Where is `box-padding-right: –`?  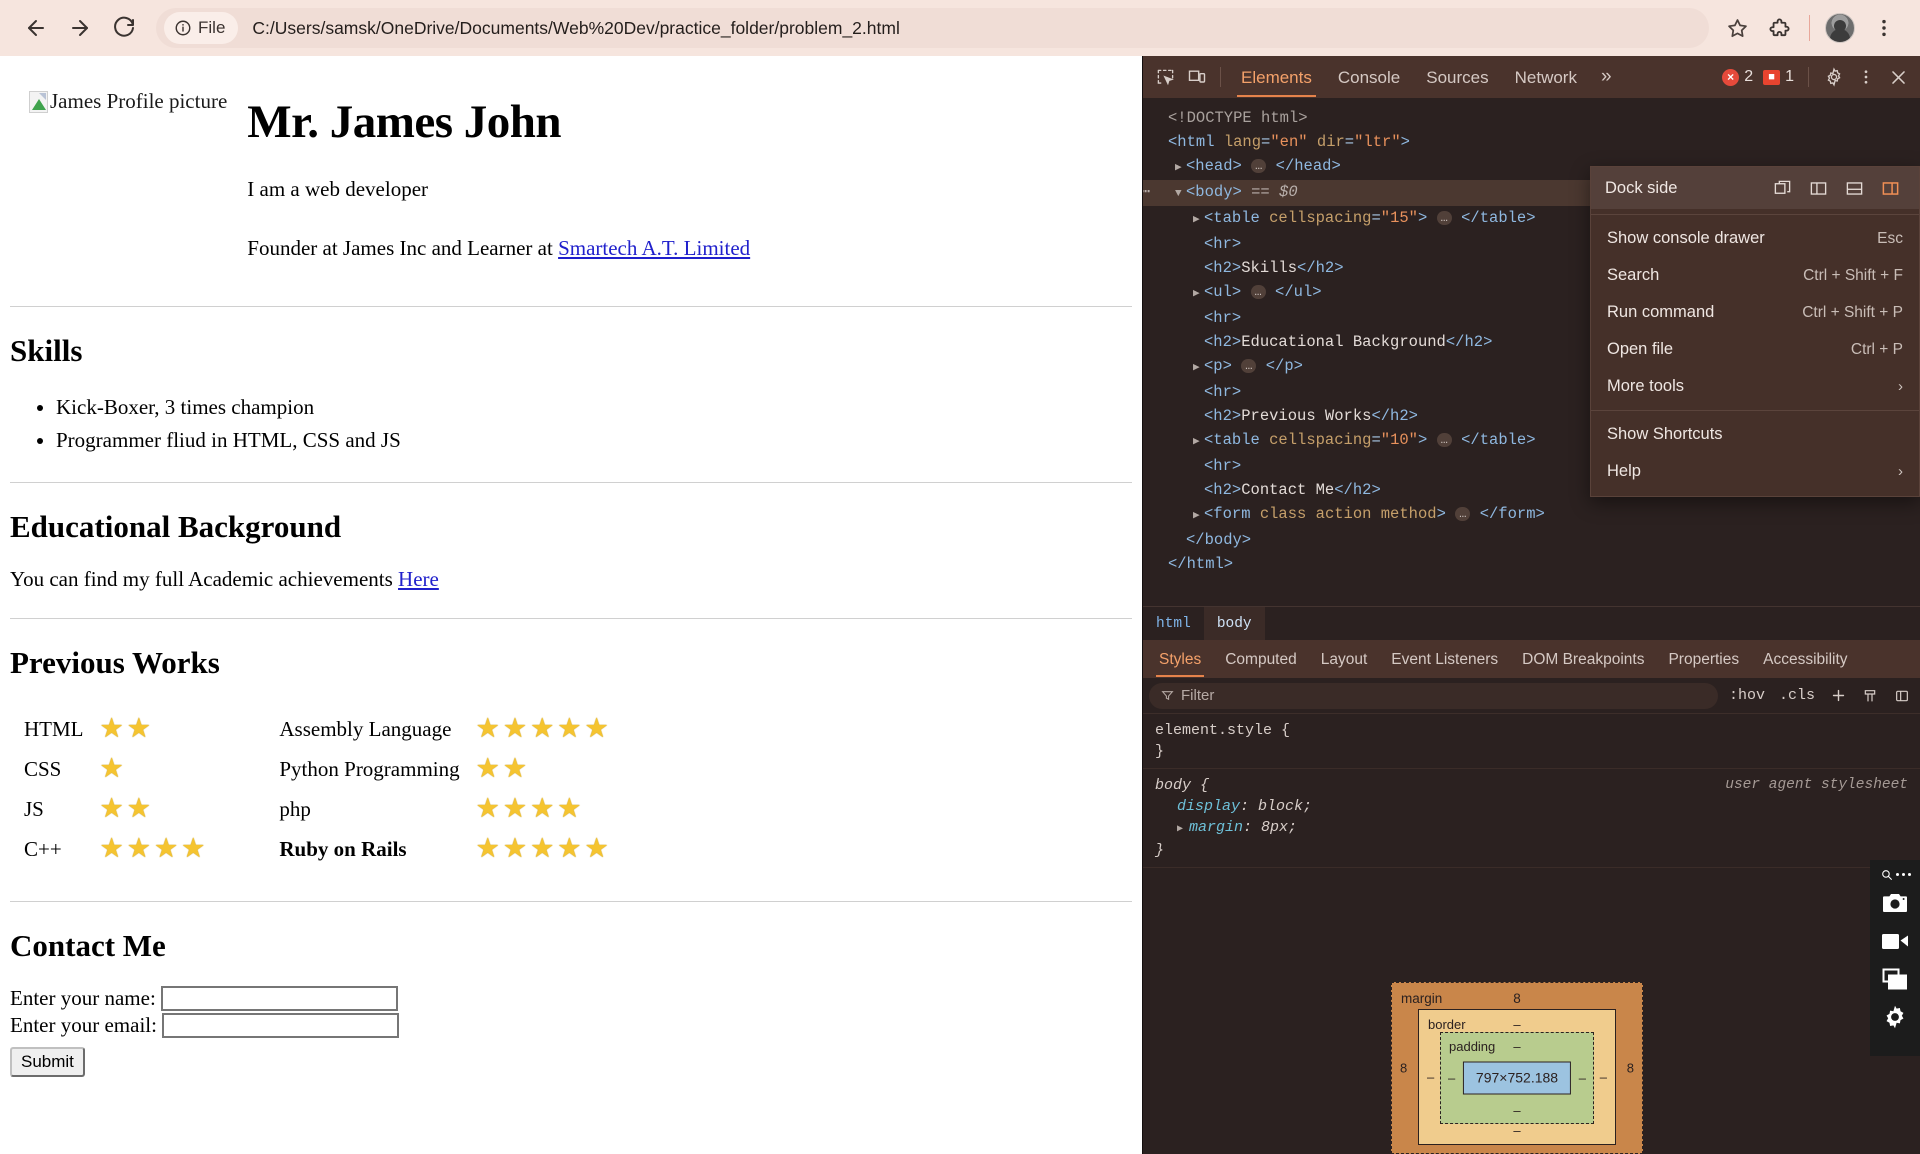
box-padding-right: – is located at coordinates (1582, 1078).